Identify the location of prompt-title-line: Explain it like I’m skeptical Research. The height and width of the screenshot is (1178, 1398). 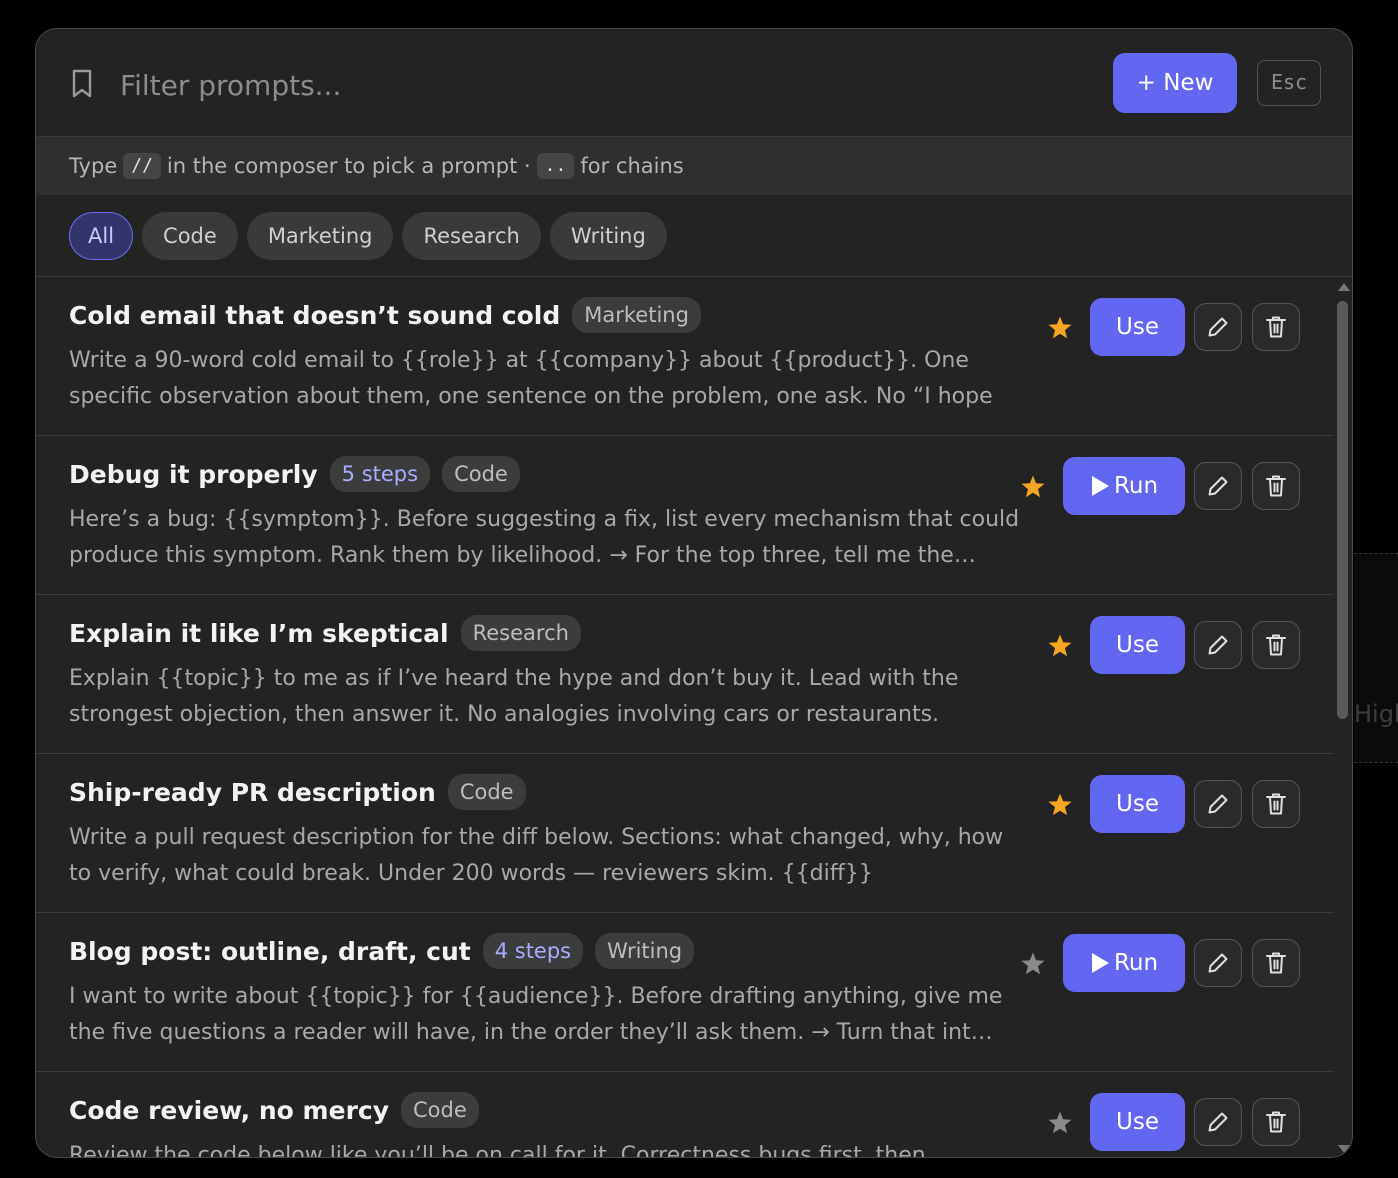
(325, 633).